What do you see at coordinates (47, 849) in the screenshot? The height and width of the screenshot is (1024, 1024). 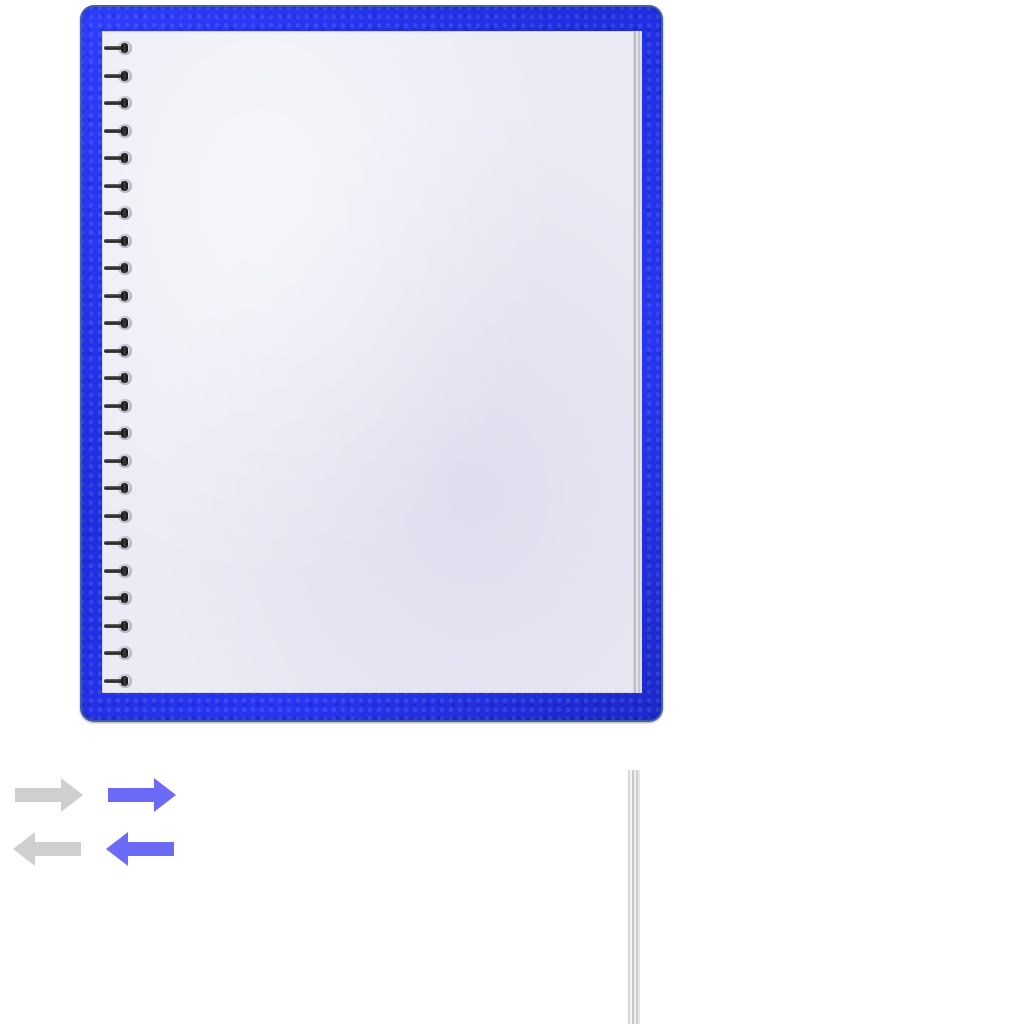 I see `prev-page-disabled-arrow-icon` at bounding box center [47, 849].